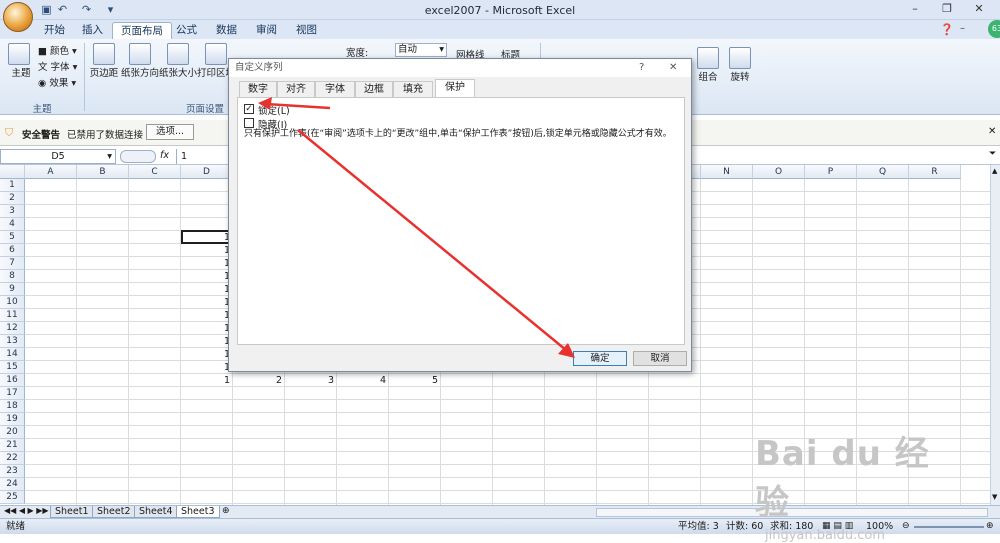 The height and width of the screenshot is (543, 1000). What do you see at coordinates (436, 243) in the screenshot?
I see `arrow-to-ok` at bounding box center [436, 243].